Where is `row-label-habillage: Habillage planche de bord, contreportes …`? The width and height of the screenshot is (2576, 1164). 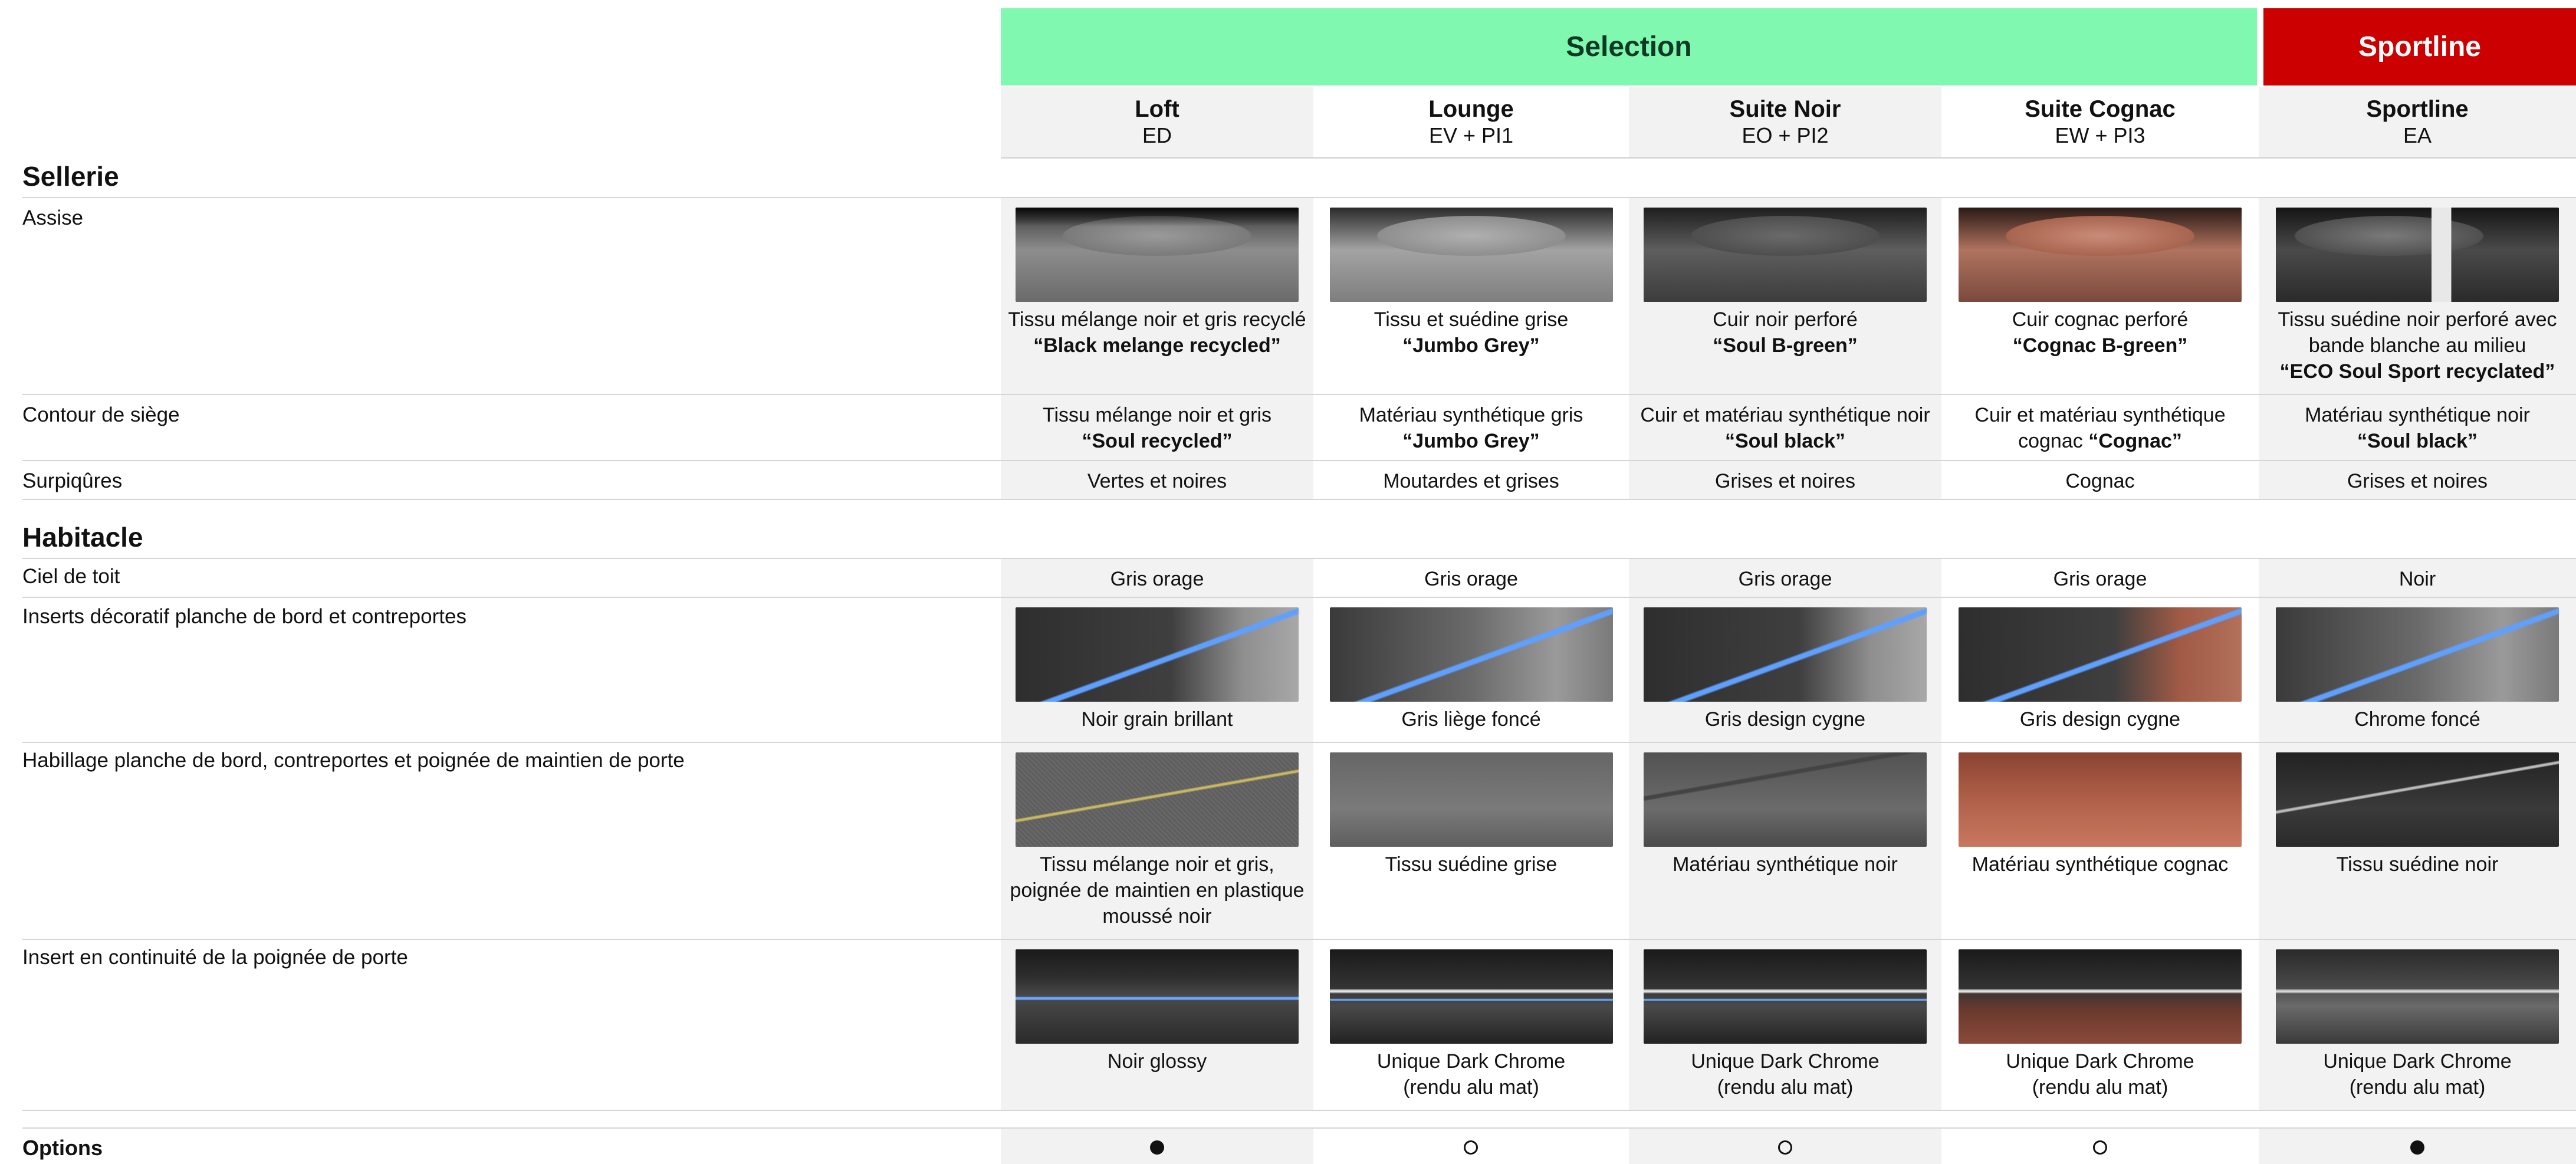
row-label-habillage: Habillage planche de bord, contreportes … is located at coordinates (353, 761).